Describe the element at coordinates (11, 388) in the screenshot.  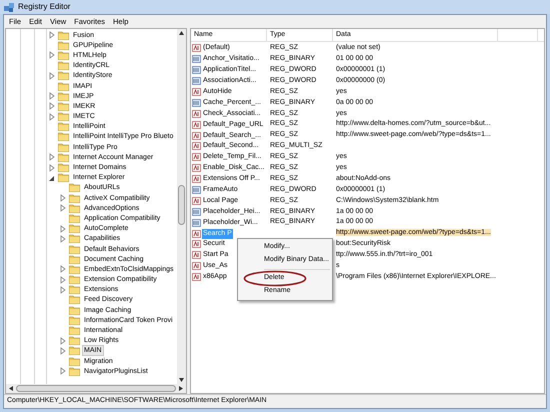
I see `scroll-left-icon` at that location.